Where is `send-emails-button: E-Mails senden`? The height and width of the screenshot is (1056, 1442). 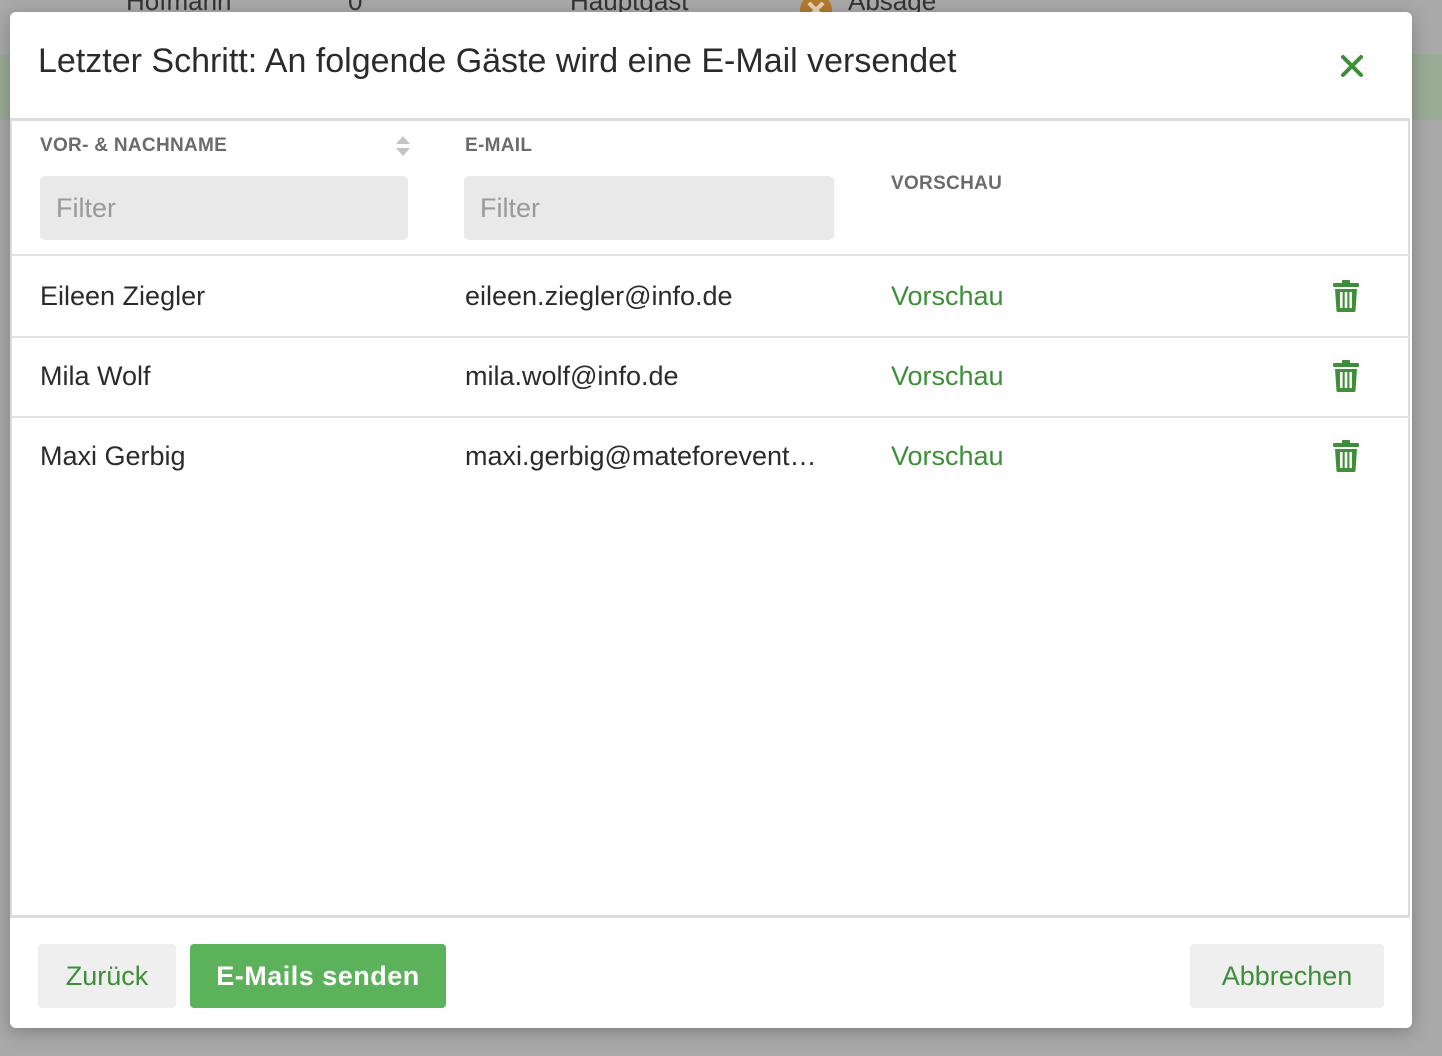 send-emails-button: E-Mails senden is located at coordinates (318, 976).